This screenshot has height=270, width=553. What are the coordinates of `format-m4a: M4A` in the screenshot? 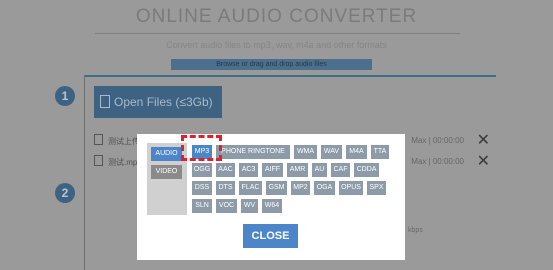 It's located at (356, 152).